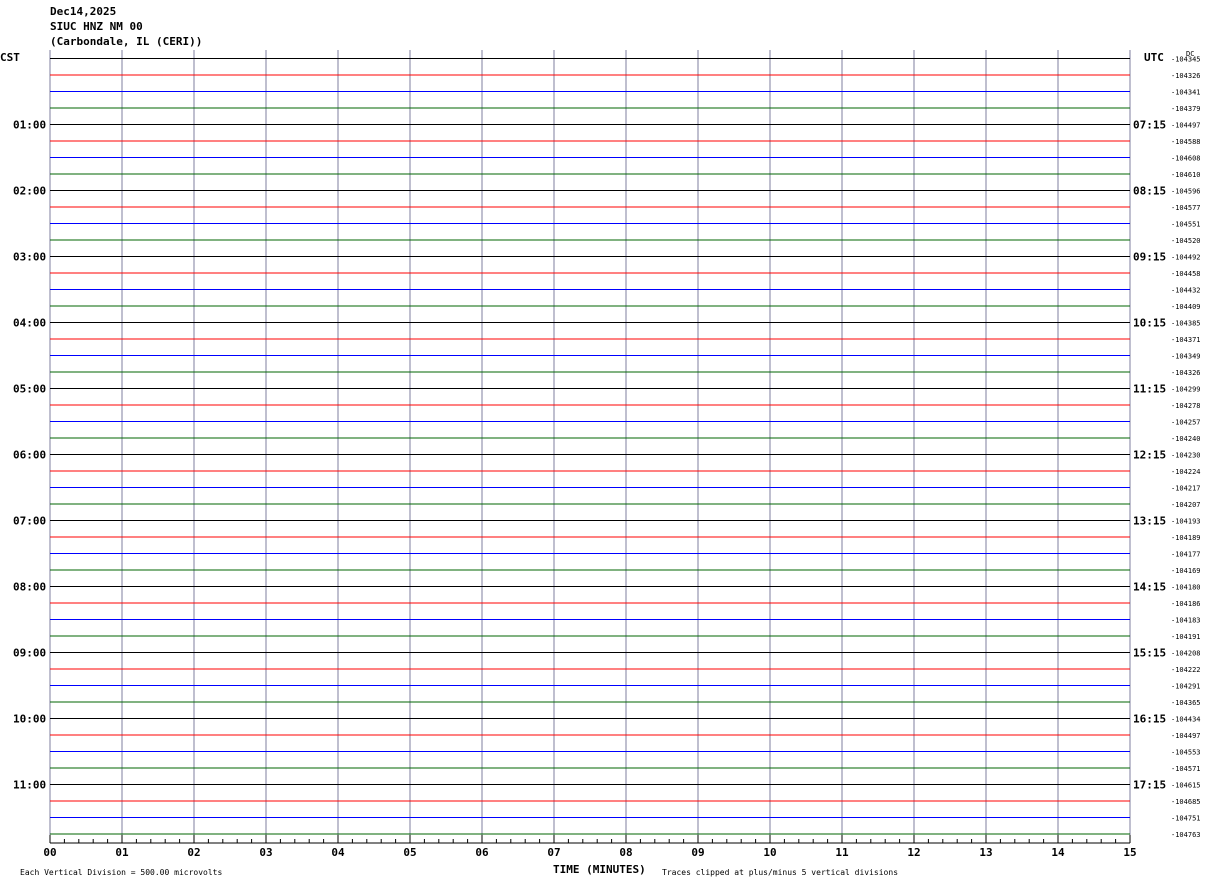 The height and width of the screenshot is (886, 1210). I want to click on right-hour-label: 08:15, so click(1149, 191).